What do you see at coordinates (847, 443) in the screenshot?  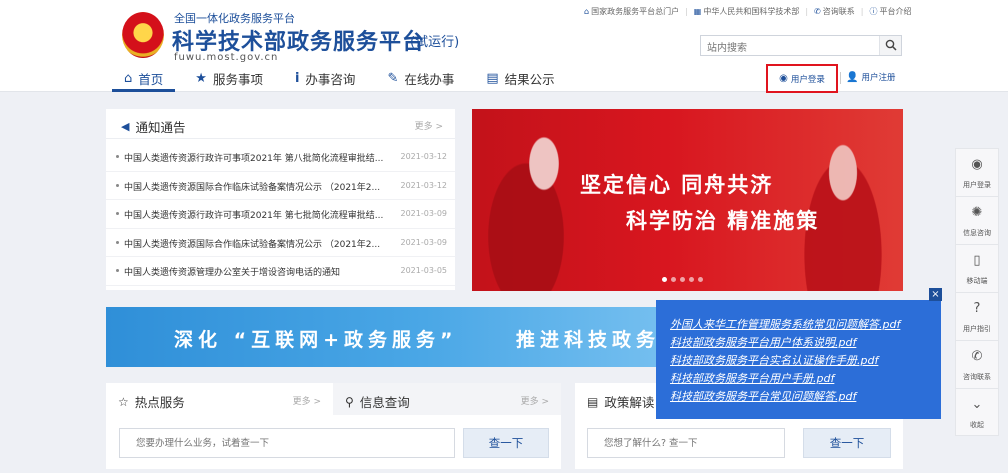 I see `policy-search-button: 查一下` at bounding box center [847, 443].